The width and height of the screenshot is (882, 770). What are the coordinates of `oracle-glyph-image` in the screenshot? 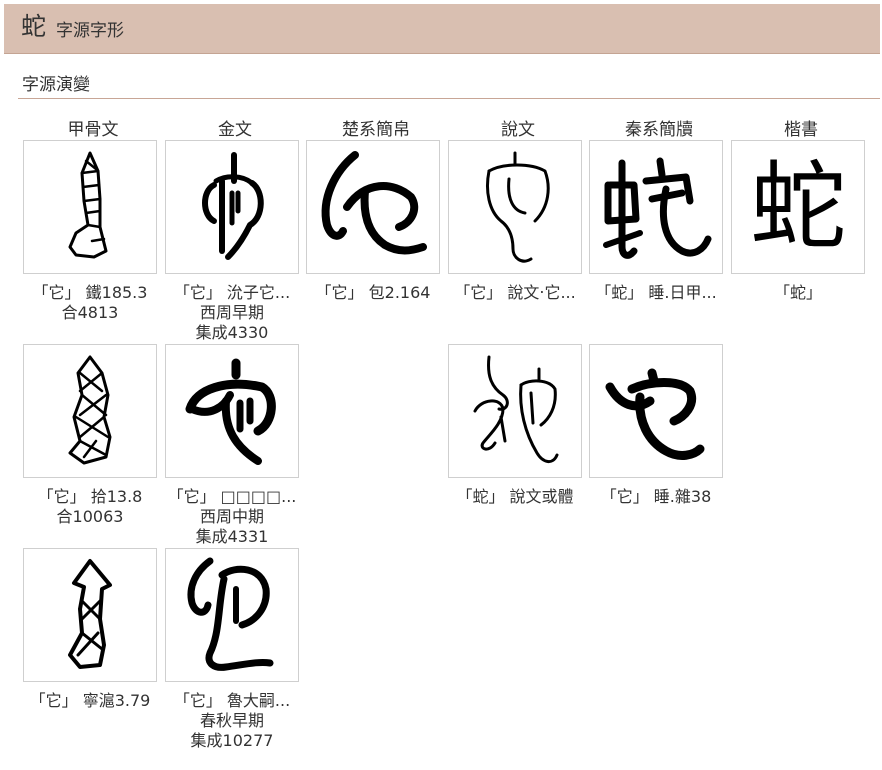 It's located at (88, 205).